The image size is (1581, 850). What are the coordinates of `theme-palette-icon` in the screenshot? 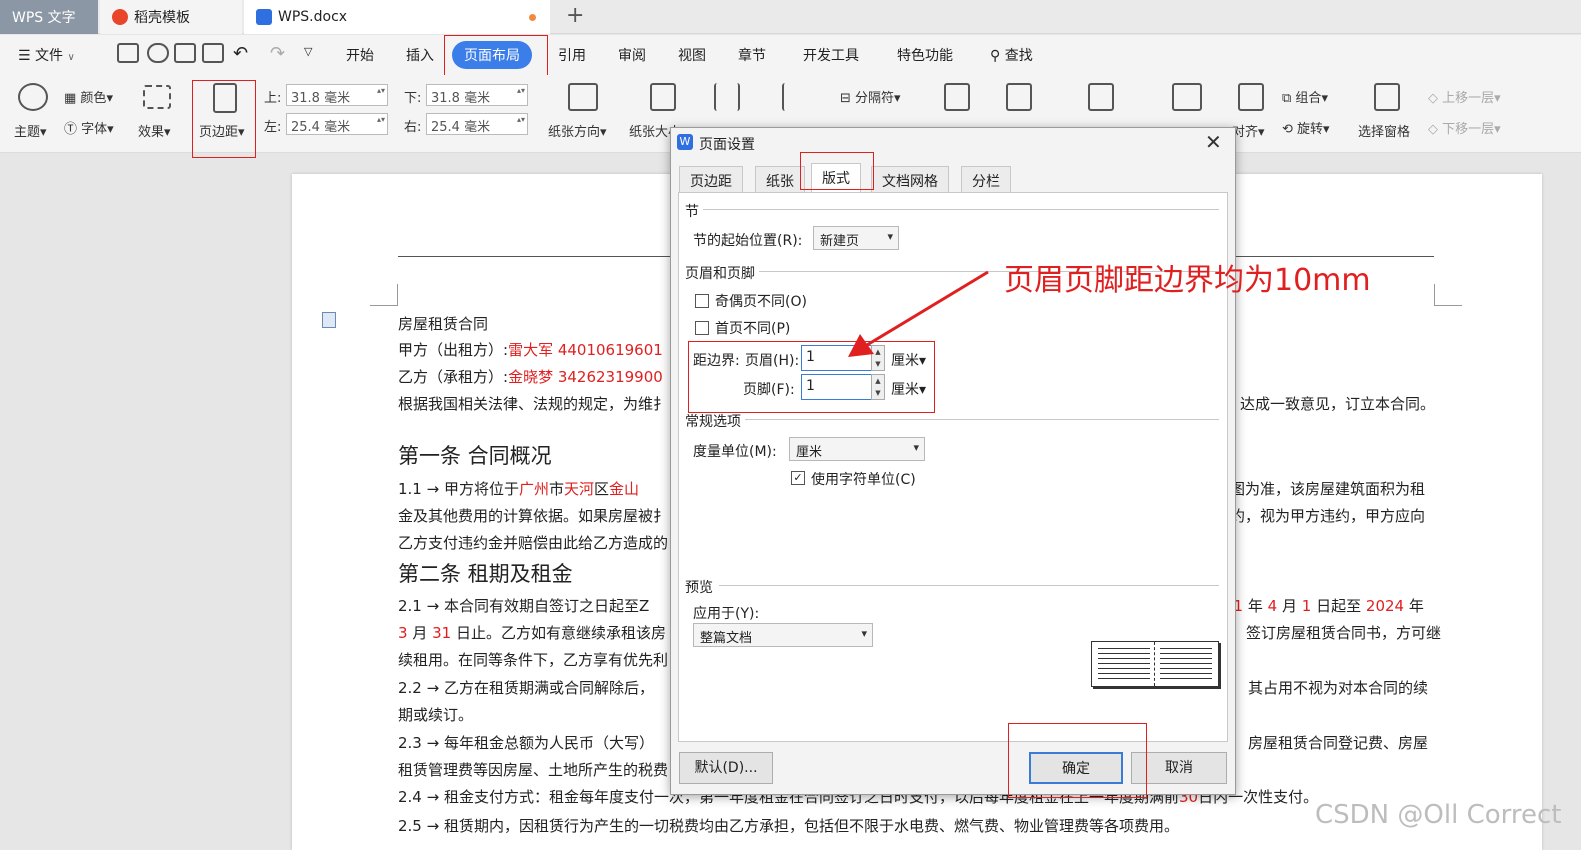 It's located at (33, 97).